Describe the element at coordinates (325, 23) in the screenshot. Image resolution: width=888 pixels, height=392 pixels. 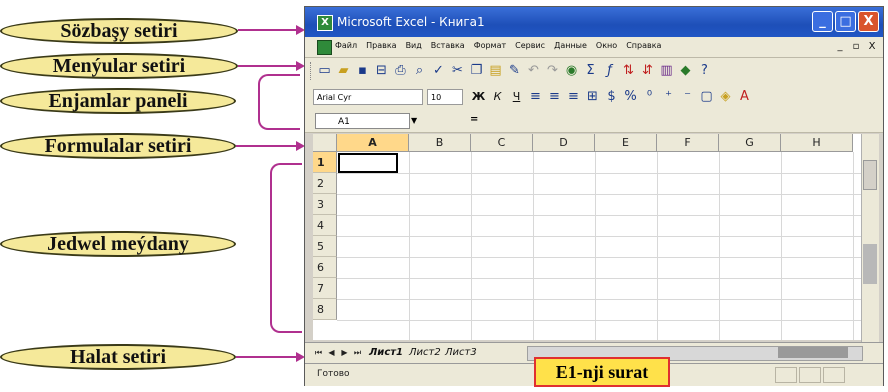
I see `excel-app-icon: X` at that location.